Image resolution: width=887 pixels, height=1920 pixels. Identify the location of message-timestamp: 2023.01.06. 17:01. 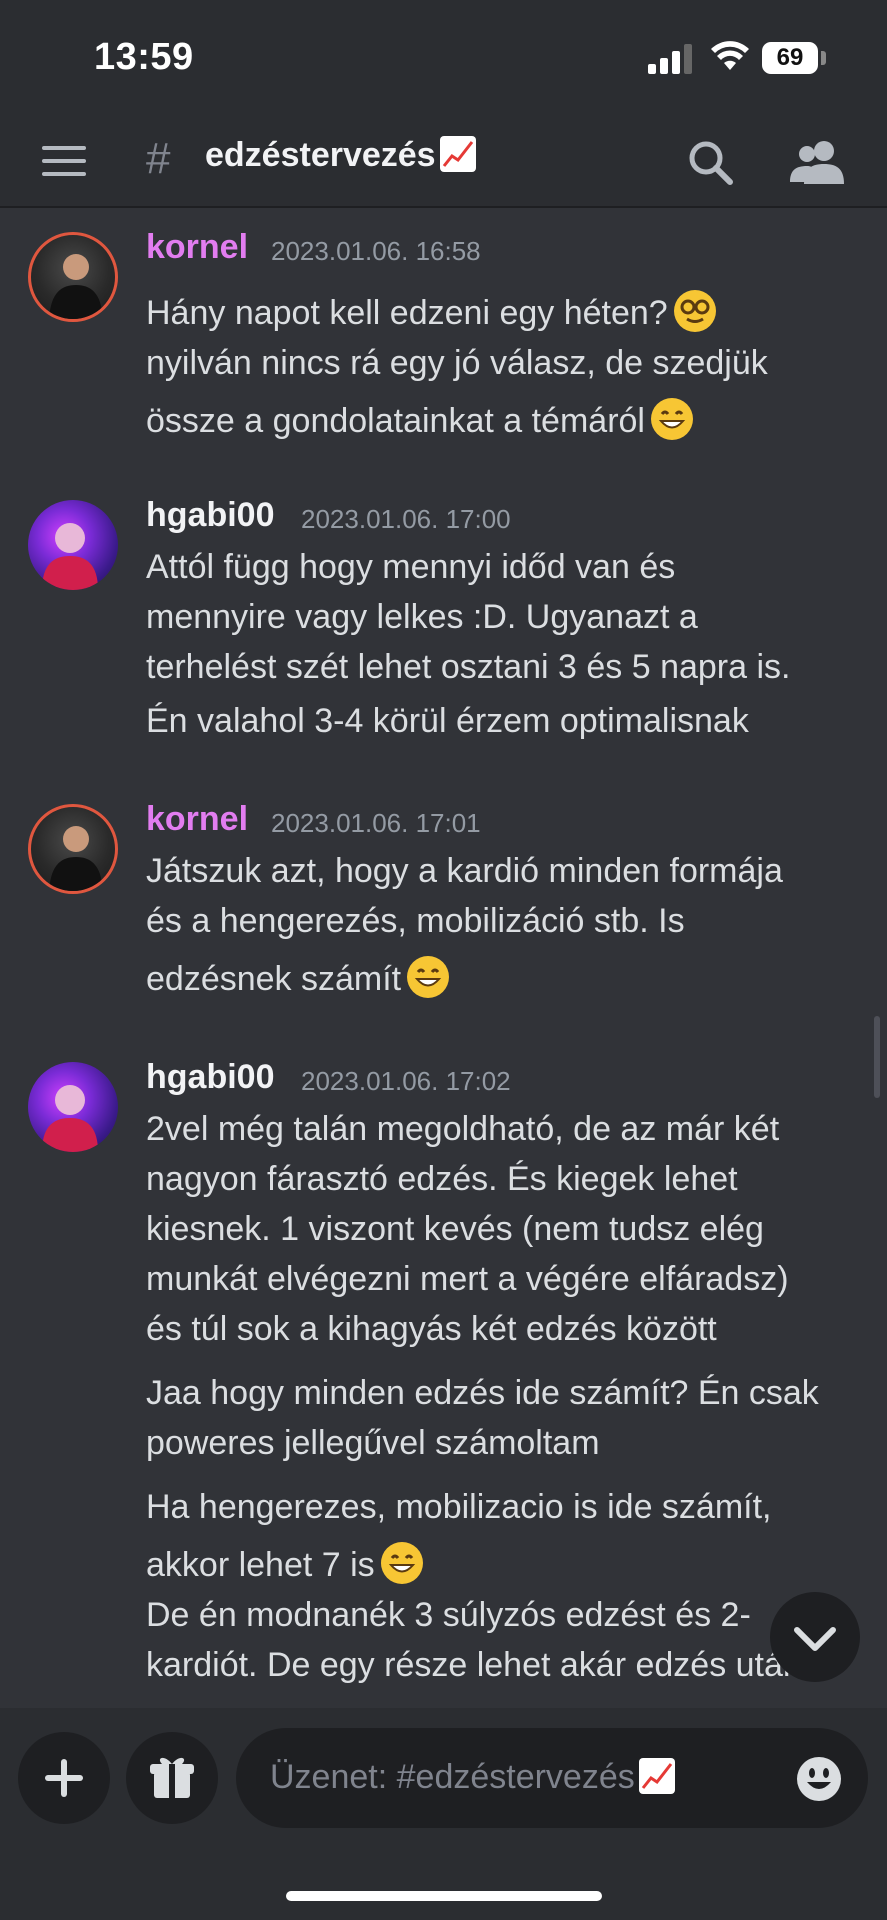
(376, 823).